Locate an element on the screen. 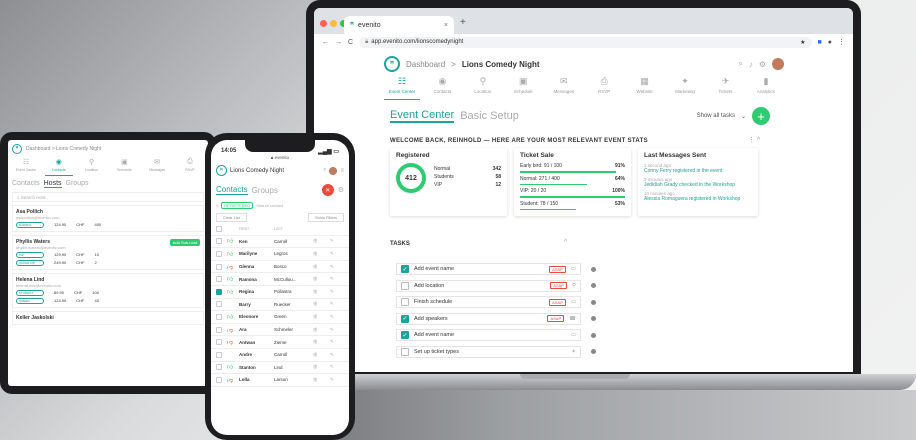 The height and width of the screenshot is (440, 916). tablet-nav-item: ▣ Schedule is located at coordinates (124, 167).